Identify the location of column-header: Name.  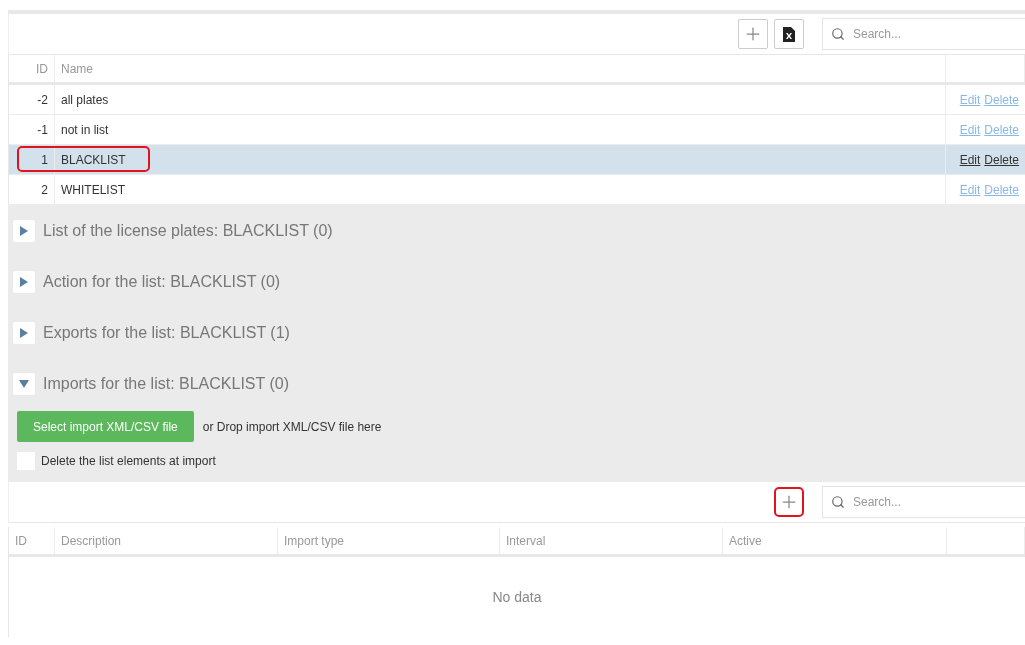
(500, 68).